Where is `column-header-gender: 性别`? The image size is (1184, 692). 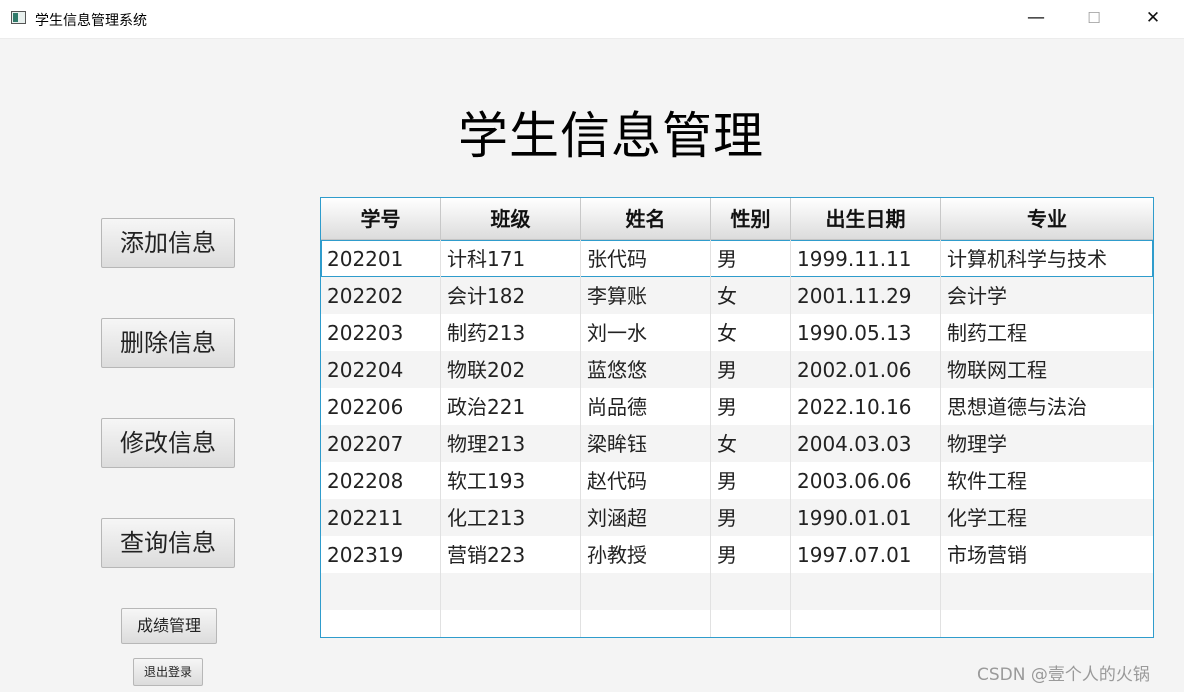
column-header-gender: 性别 is located at coordinates (751, 218).